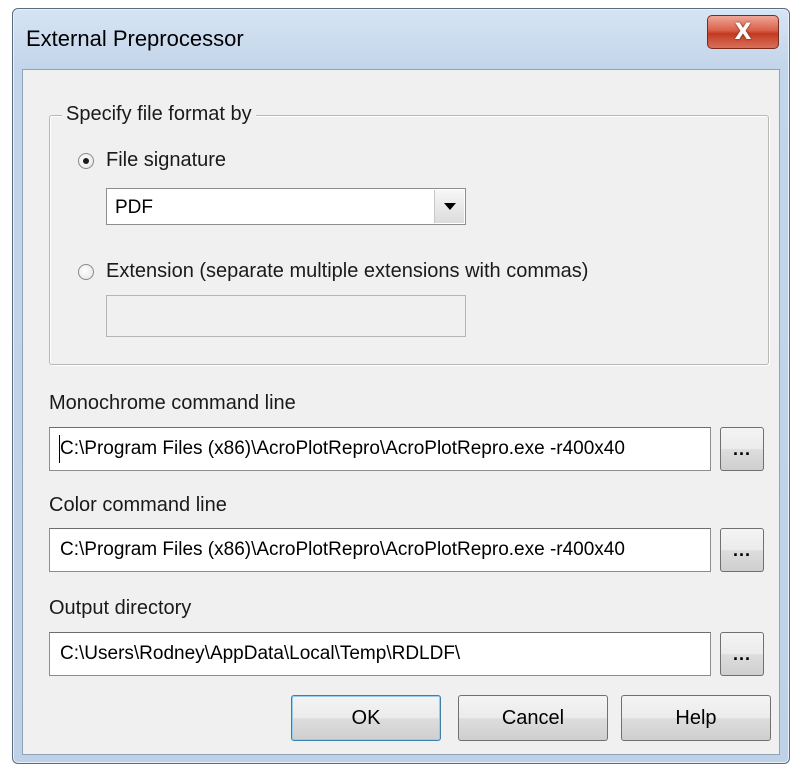 The image size is (799, 773). What do you see at coordinates (138, 505) in the screenshot?
I see `color-label: Color command line` at bounding box center [138, 505].